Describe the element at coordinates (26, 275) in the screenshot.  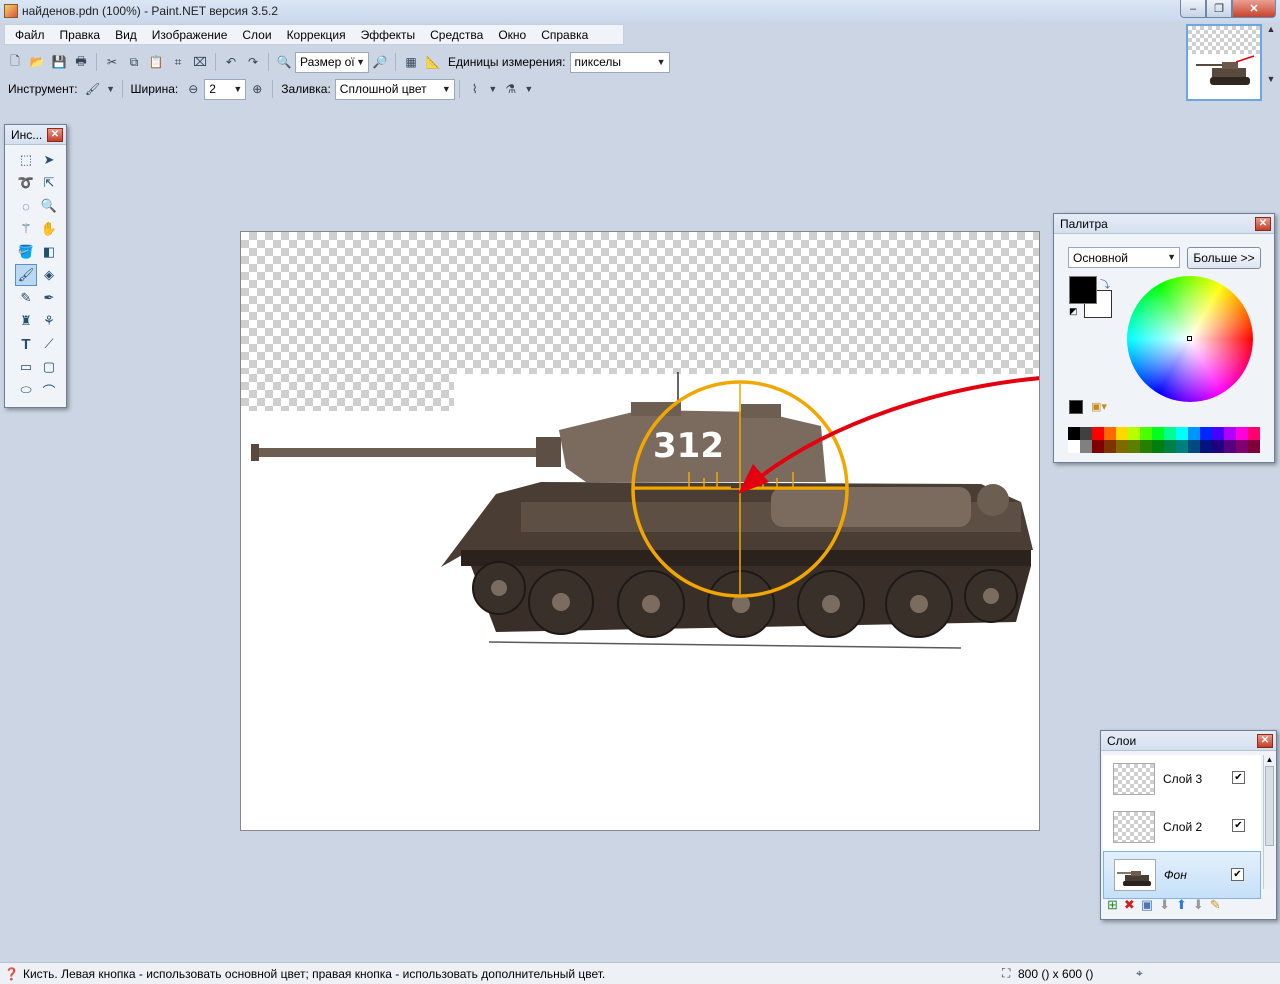
I see `paintbrush-tool-icon: 🖌` at that location.